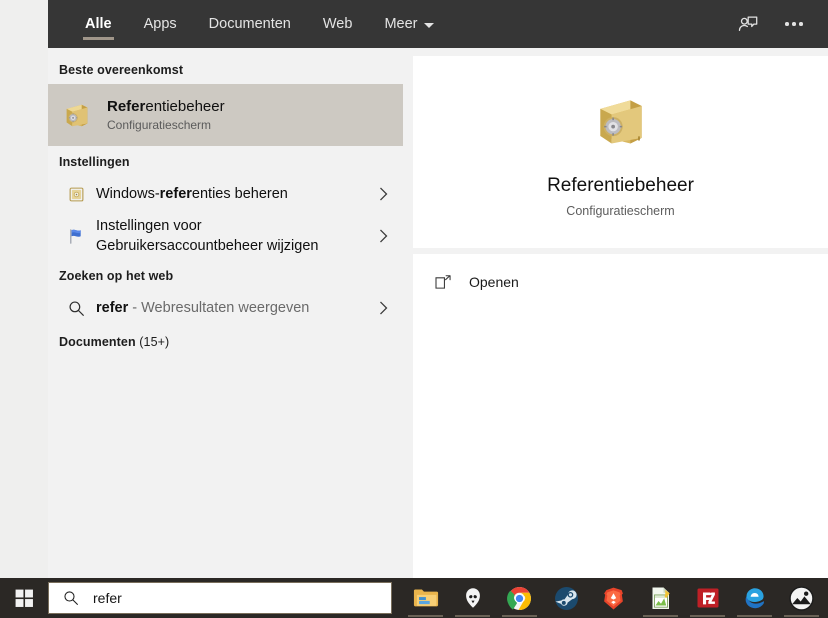  What do you see at coordinates (76, 194) in the screenshot?
I see `credential-vault-small-icon` at bounding box center [76, 194].